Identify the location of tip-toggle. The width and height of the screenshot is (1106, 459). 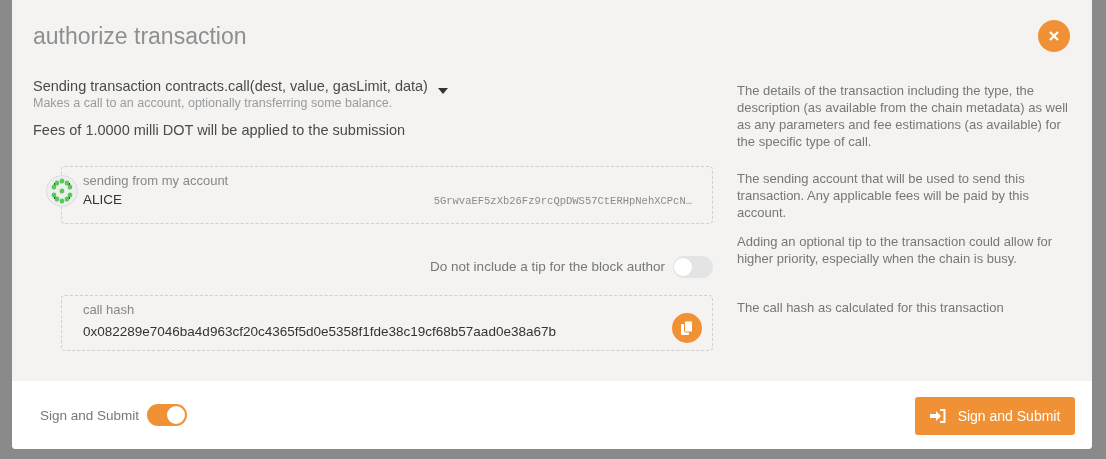
(693, 266).